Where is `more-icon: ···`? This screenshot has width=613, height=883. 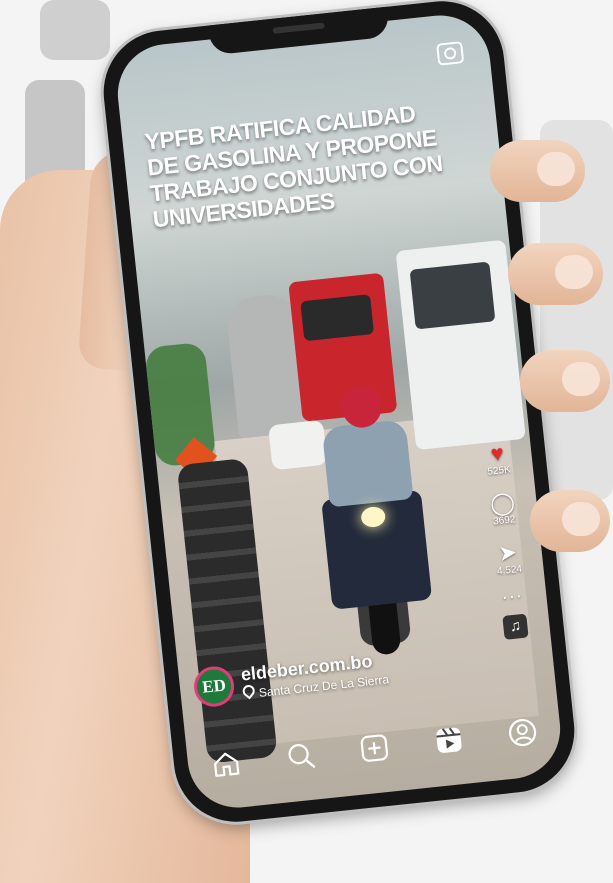 more-icon: ··· is located at coordinates (512, 595).